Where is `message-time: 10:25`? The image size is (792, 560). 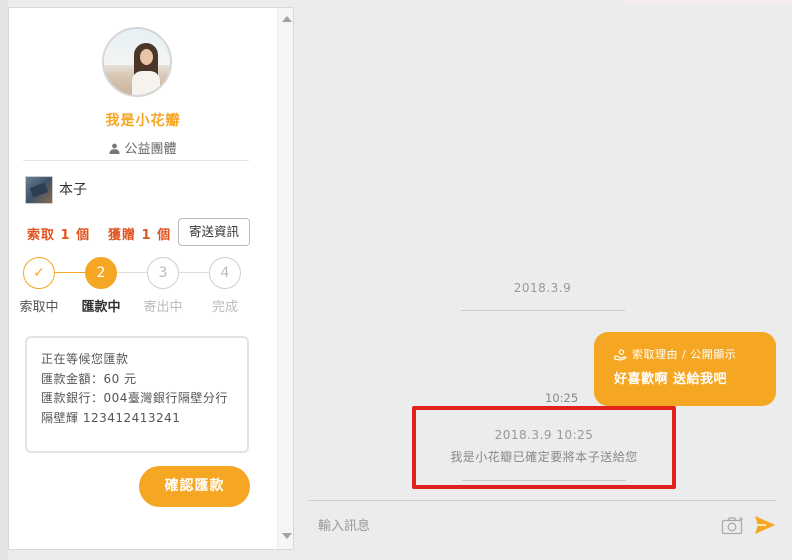 message-time: 10:25 is located at coordinates (562, 398).